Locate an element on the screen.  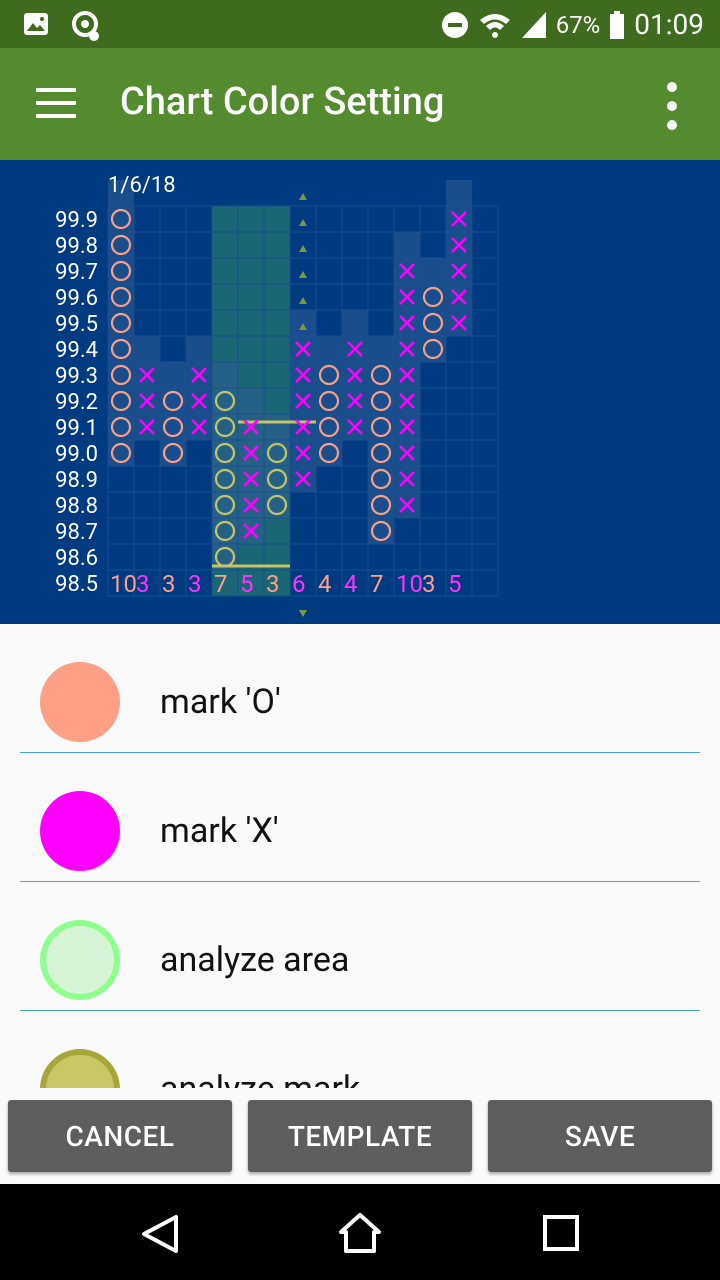
wifi-icon is located at coordinates (494, 25).